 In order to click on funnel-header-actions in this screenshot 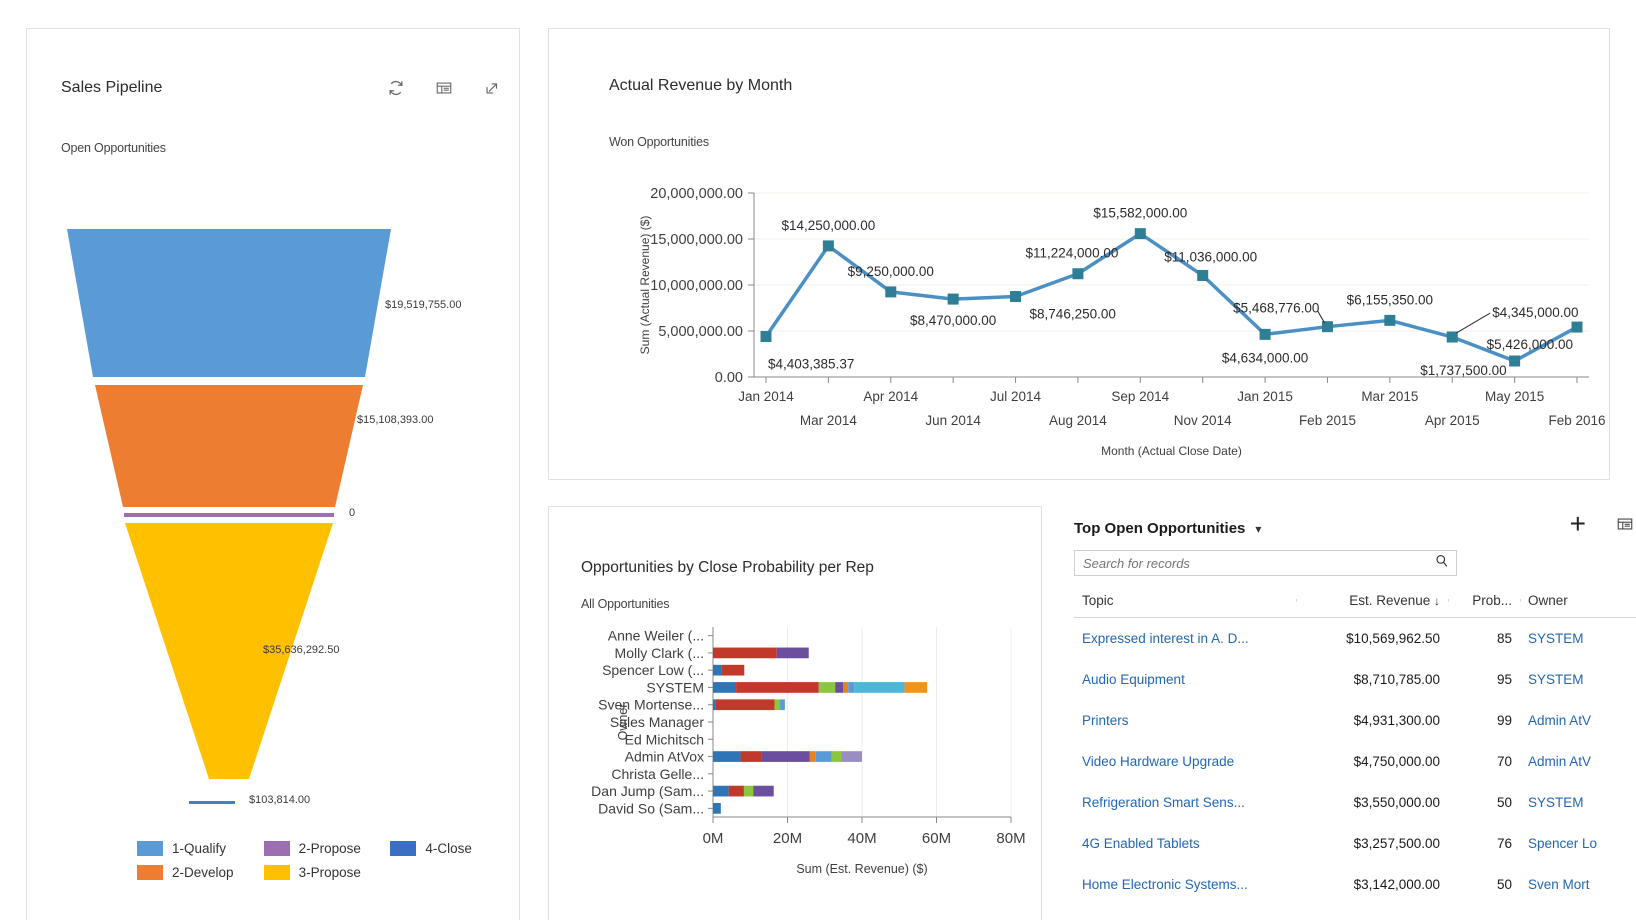, I will do `click(444, 88)`.